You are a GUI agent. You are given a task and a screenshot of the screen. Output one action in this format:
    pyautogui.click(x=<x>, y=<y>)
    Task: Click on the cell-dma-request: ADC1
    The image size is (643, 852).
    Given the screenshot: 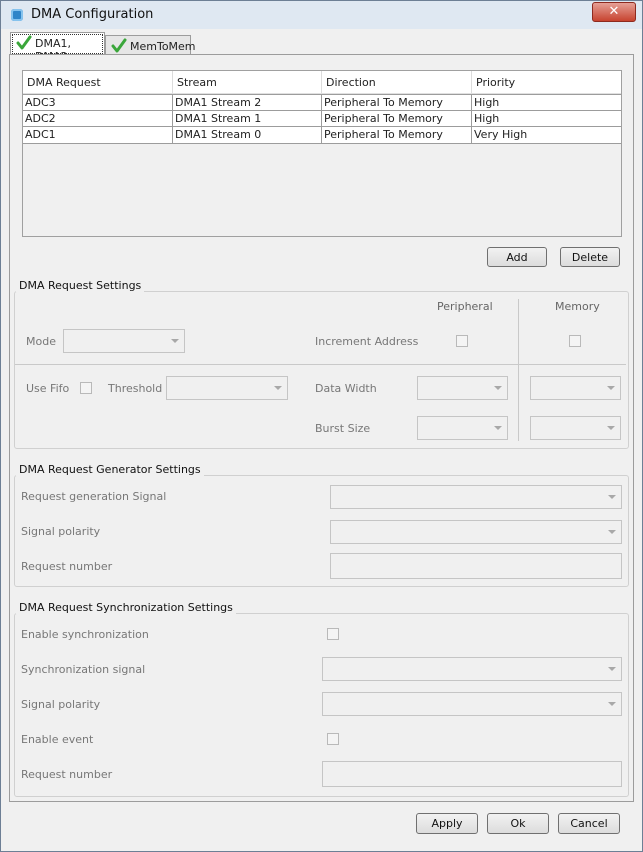 What is the action you would take?
    pyautogui.click(x=98, y=135)
    